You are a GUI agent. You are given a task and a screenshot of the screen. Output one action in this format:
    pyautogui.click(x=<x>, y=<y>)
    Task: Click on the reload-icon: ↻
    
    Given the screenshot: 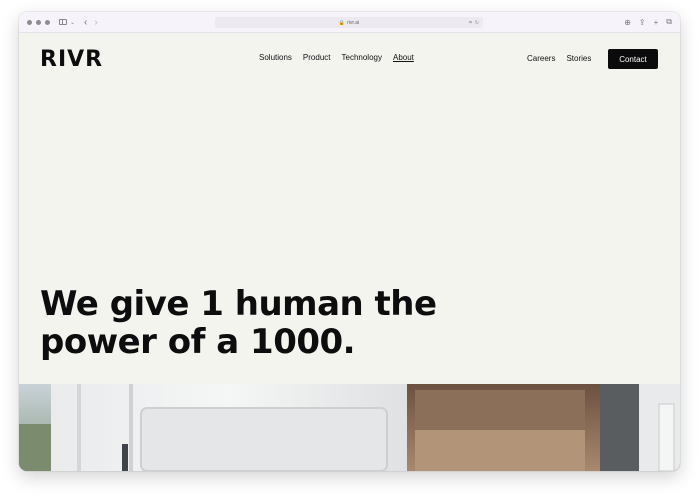 What is the action you would take?
    pyautogui.click(x=477, y=23)
    